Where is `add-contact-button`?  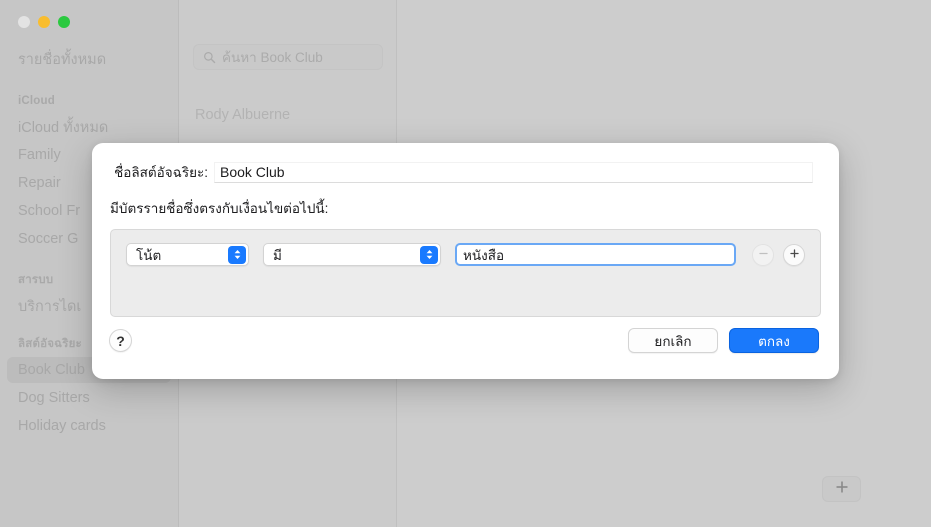
add-contact-button is located at coordinates (841, 489).